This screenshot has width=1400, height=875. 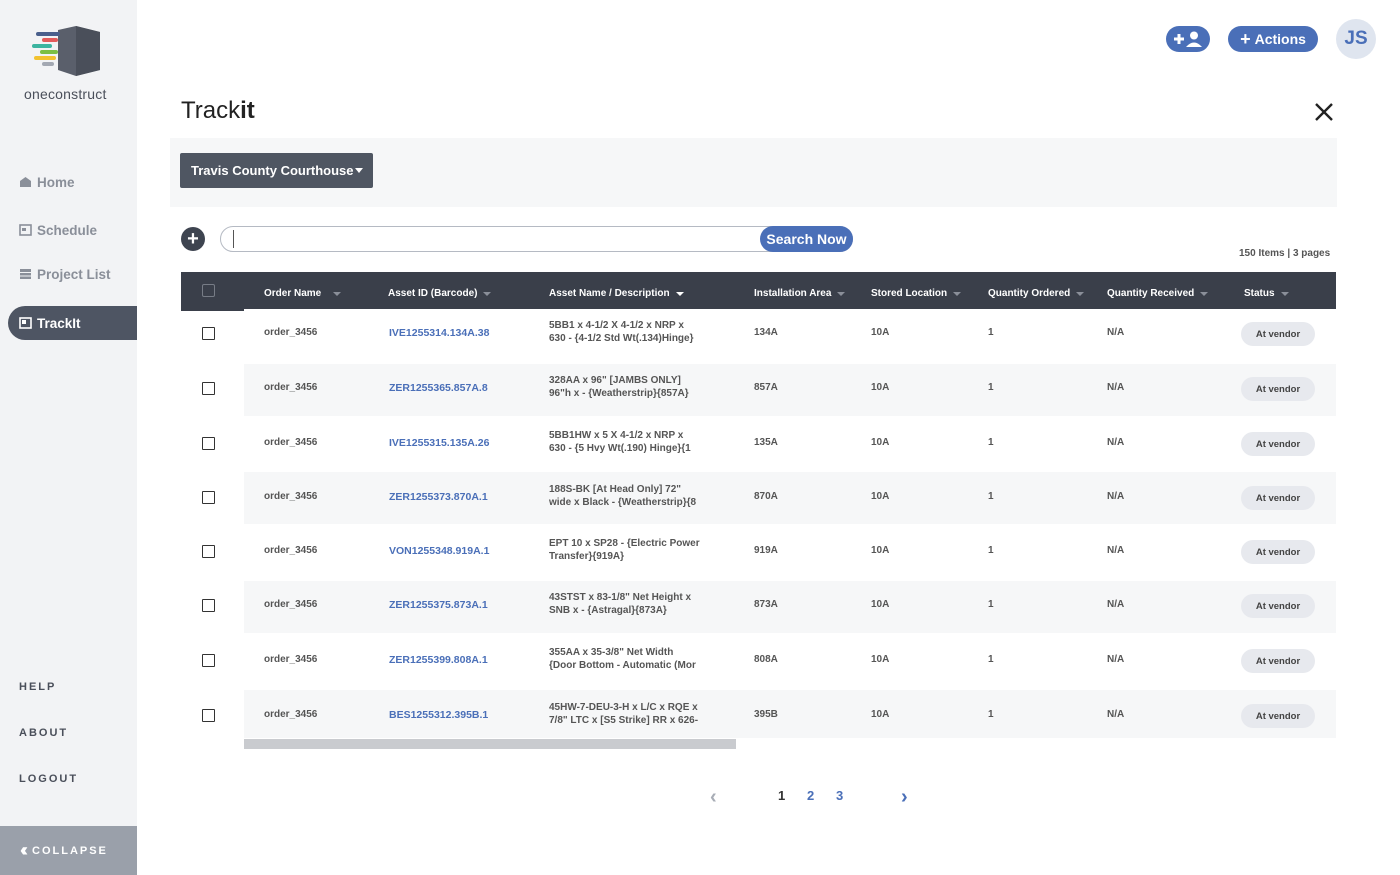 I want to click on installation-area-cell: 395B, so click(x=766, y=714).